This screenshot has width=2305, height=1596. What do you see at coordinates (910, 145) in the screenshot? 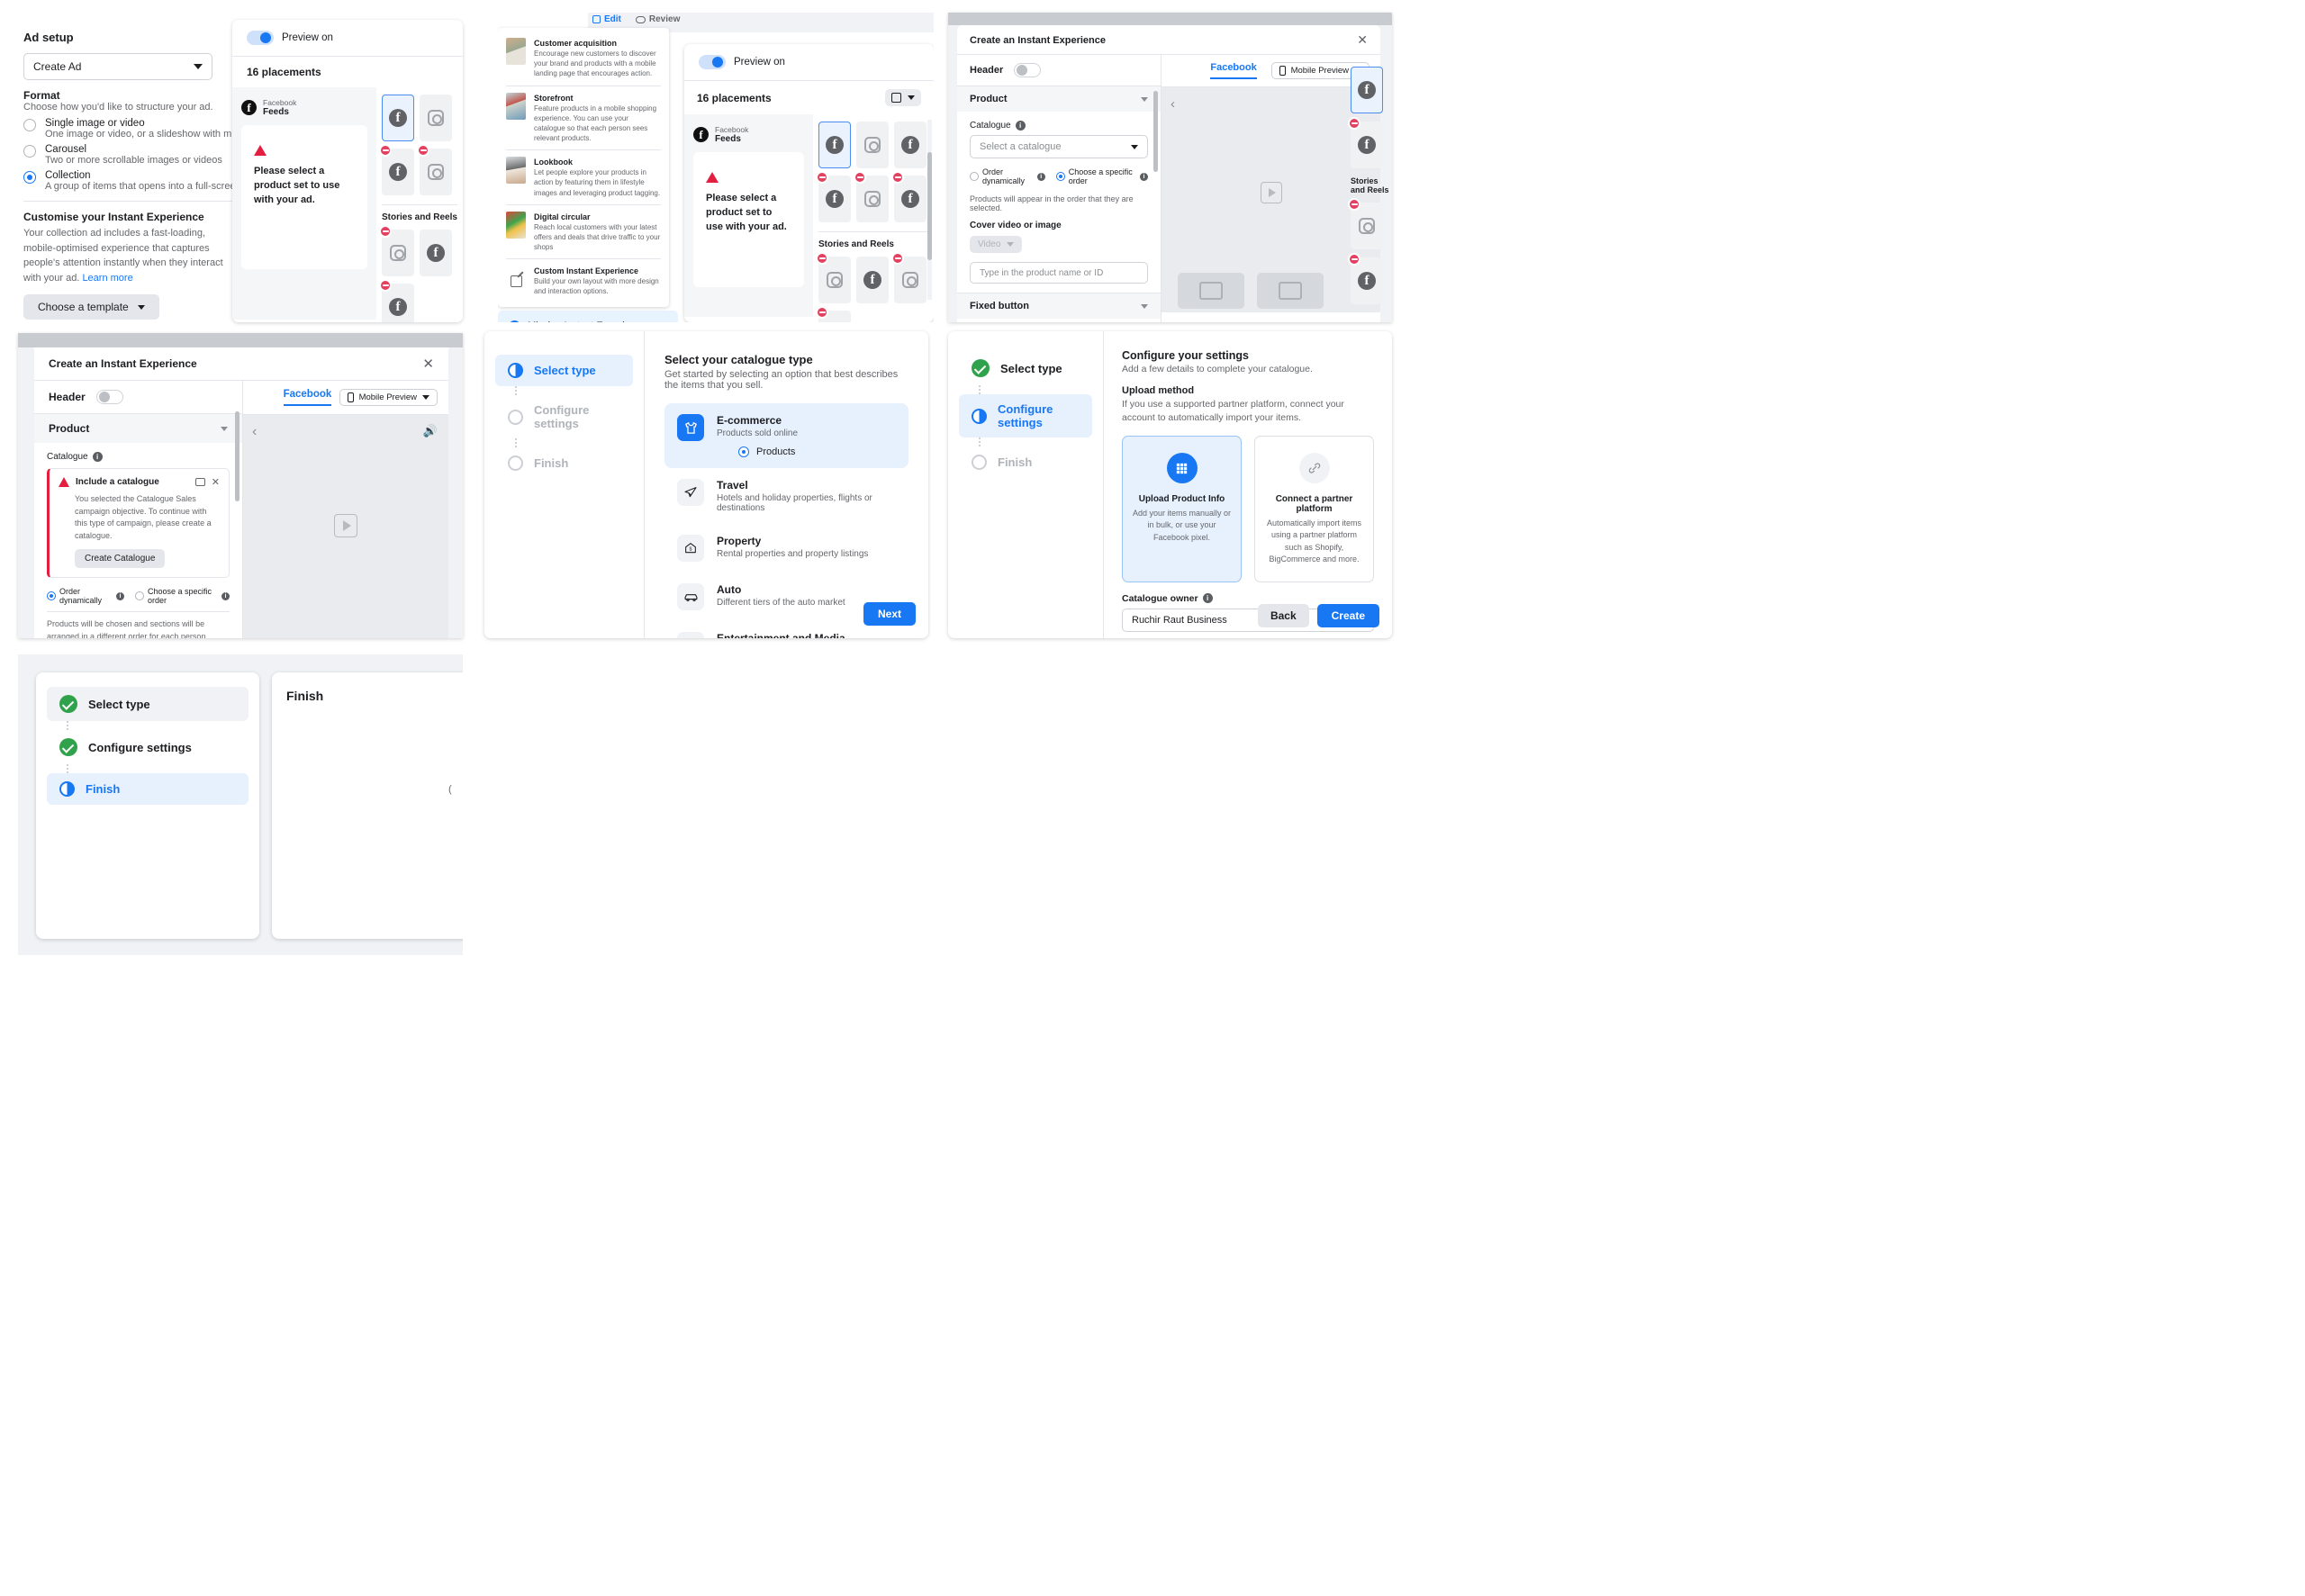
I see `placement-tile-facebook-2: f` at bounding box center [910, 145].